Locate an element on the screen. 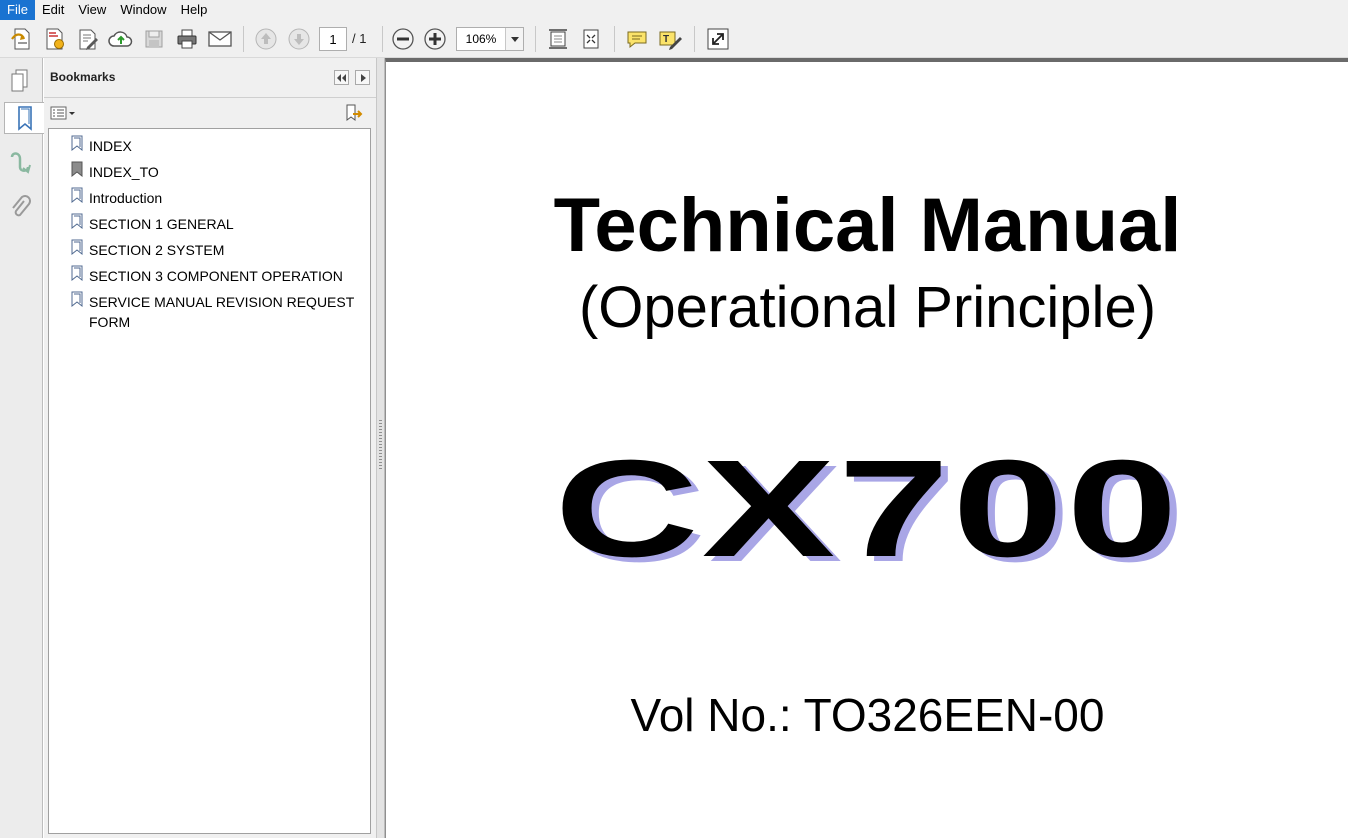 The height and width of the screenshot is (838, 1348). expand-bookmark-button is located at coordinates (354, 113).